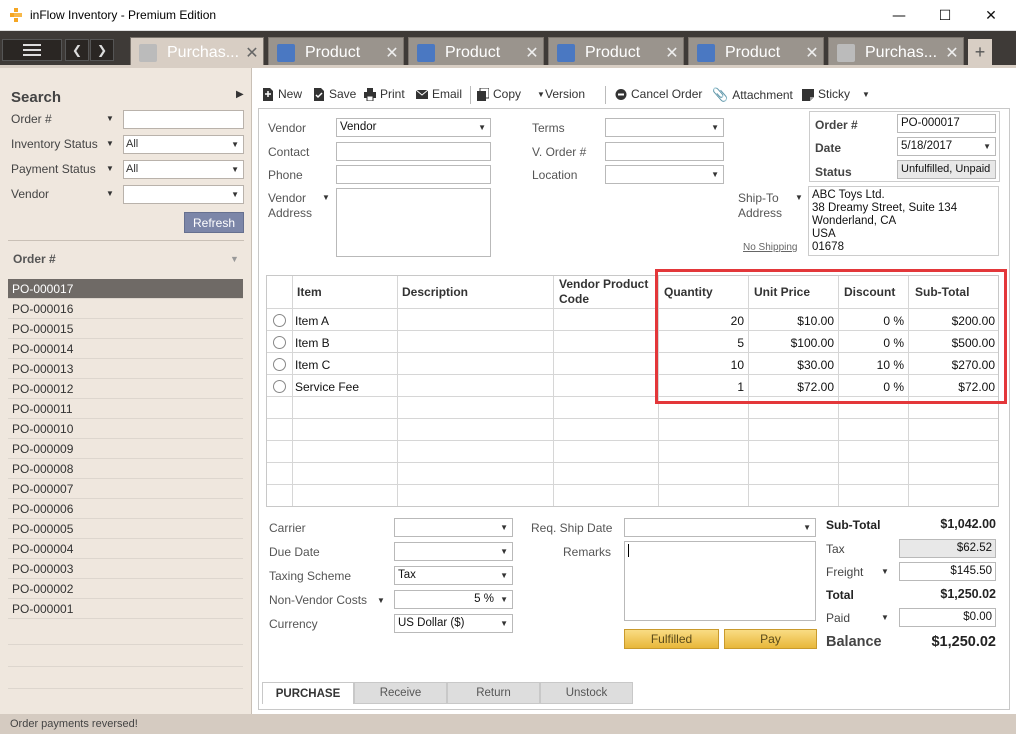 The height and width of the screenshot is (734, 1016). Describe the element at coordinates (603, 284) in the screenshot. I see `column-header-vendor-code-1: Vendor Product` at that location.